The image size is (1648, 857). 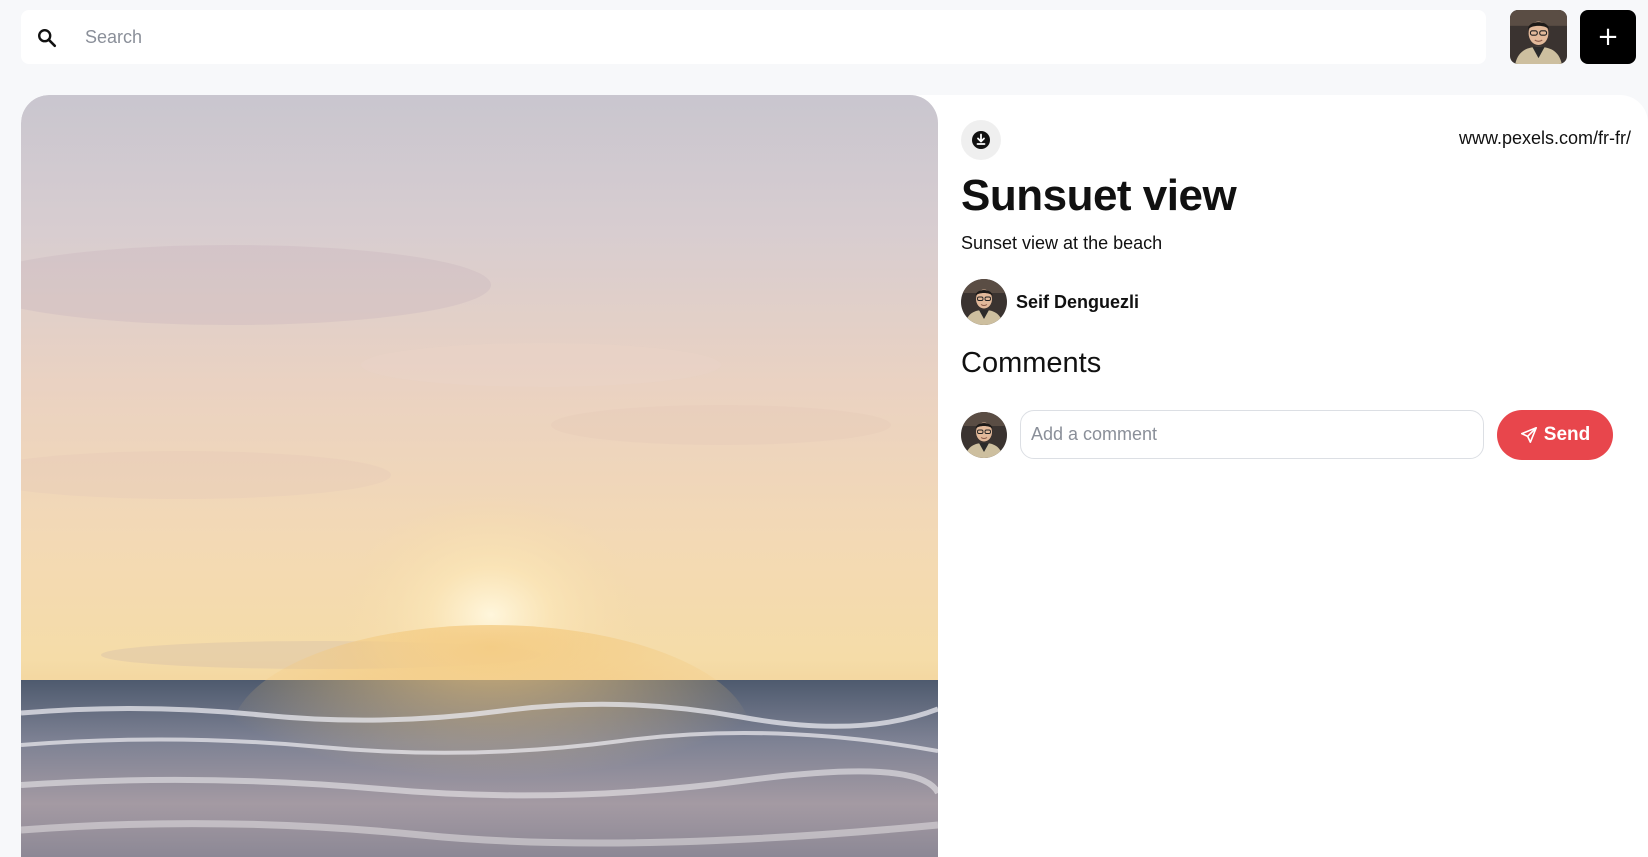 I want to click on comment-composer: Send, so click(x=1288, y=435).